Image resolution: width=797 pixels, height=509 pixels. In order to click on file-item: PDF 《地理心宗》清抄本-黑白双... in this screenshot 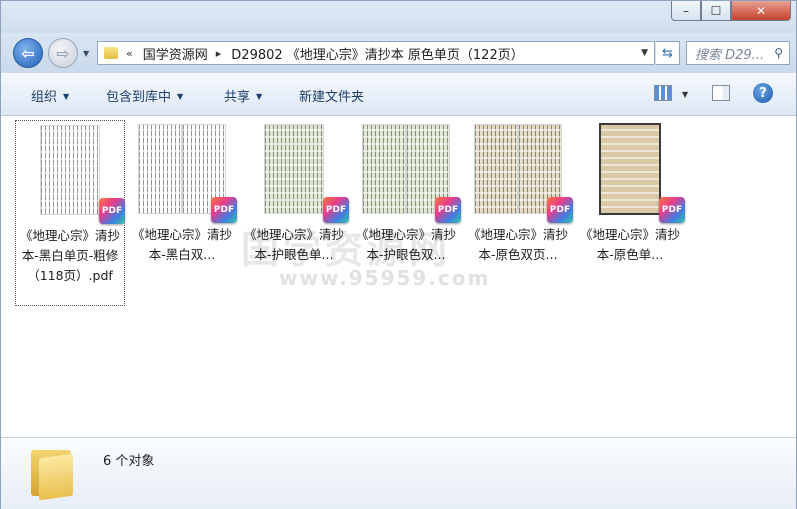, I will do `click(182, 192)`.